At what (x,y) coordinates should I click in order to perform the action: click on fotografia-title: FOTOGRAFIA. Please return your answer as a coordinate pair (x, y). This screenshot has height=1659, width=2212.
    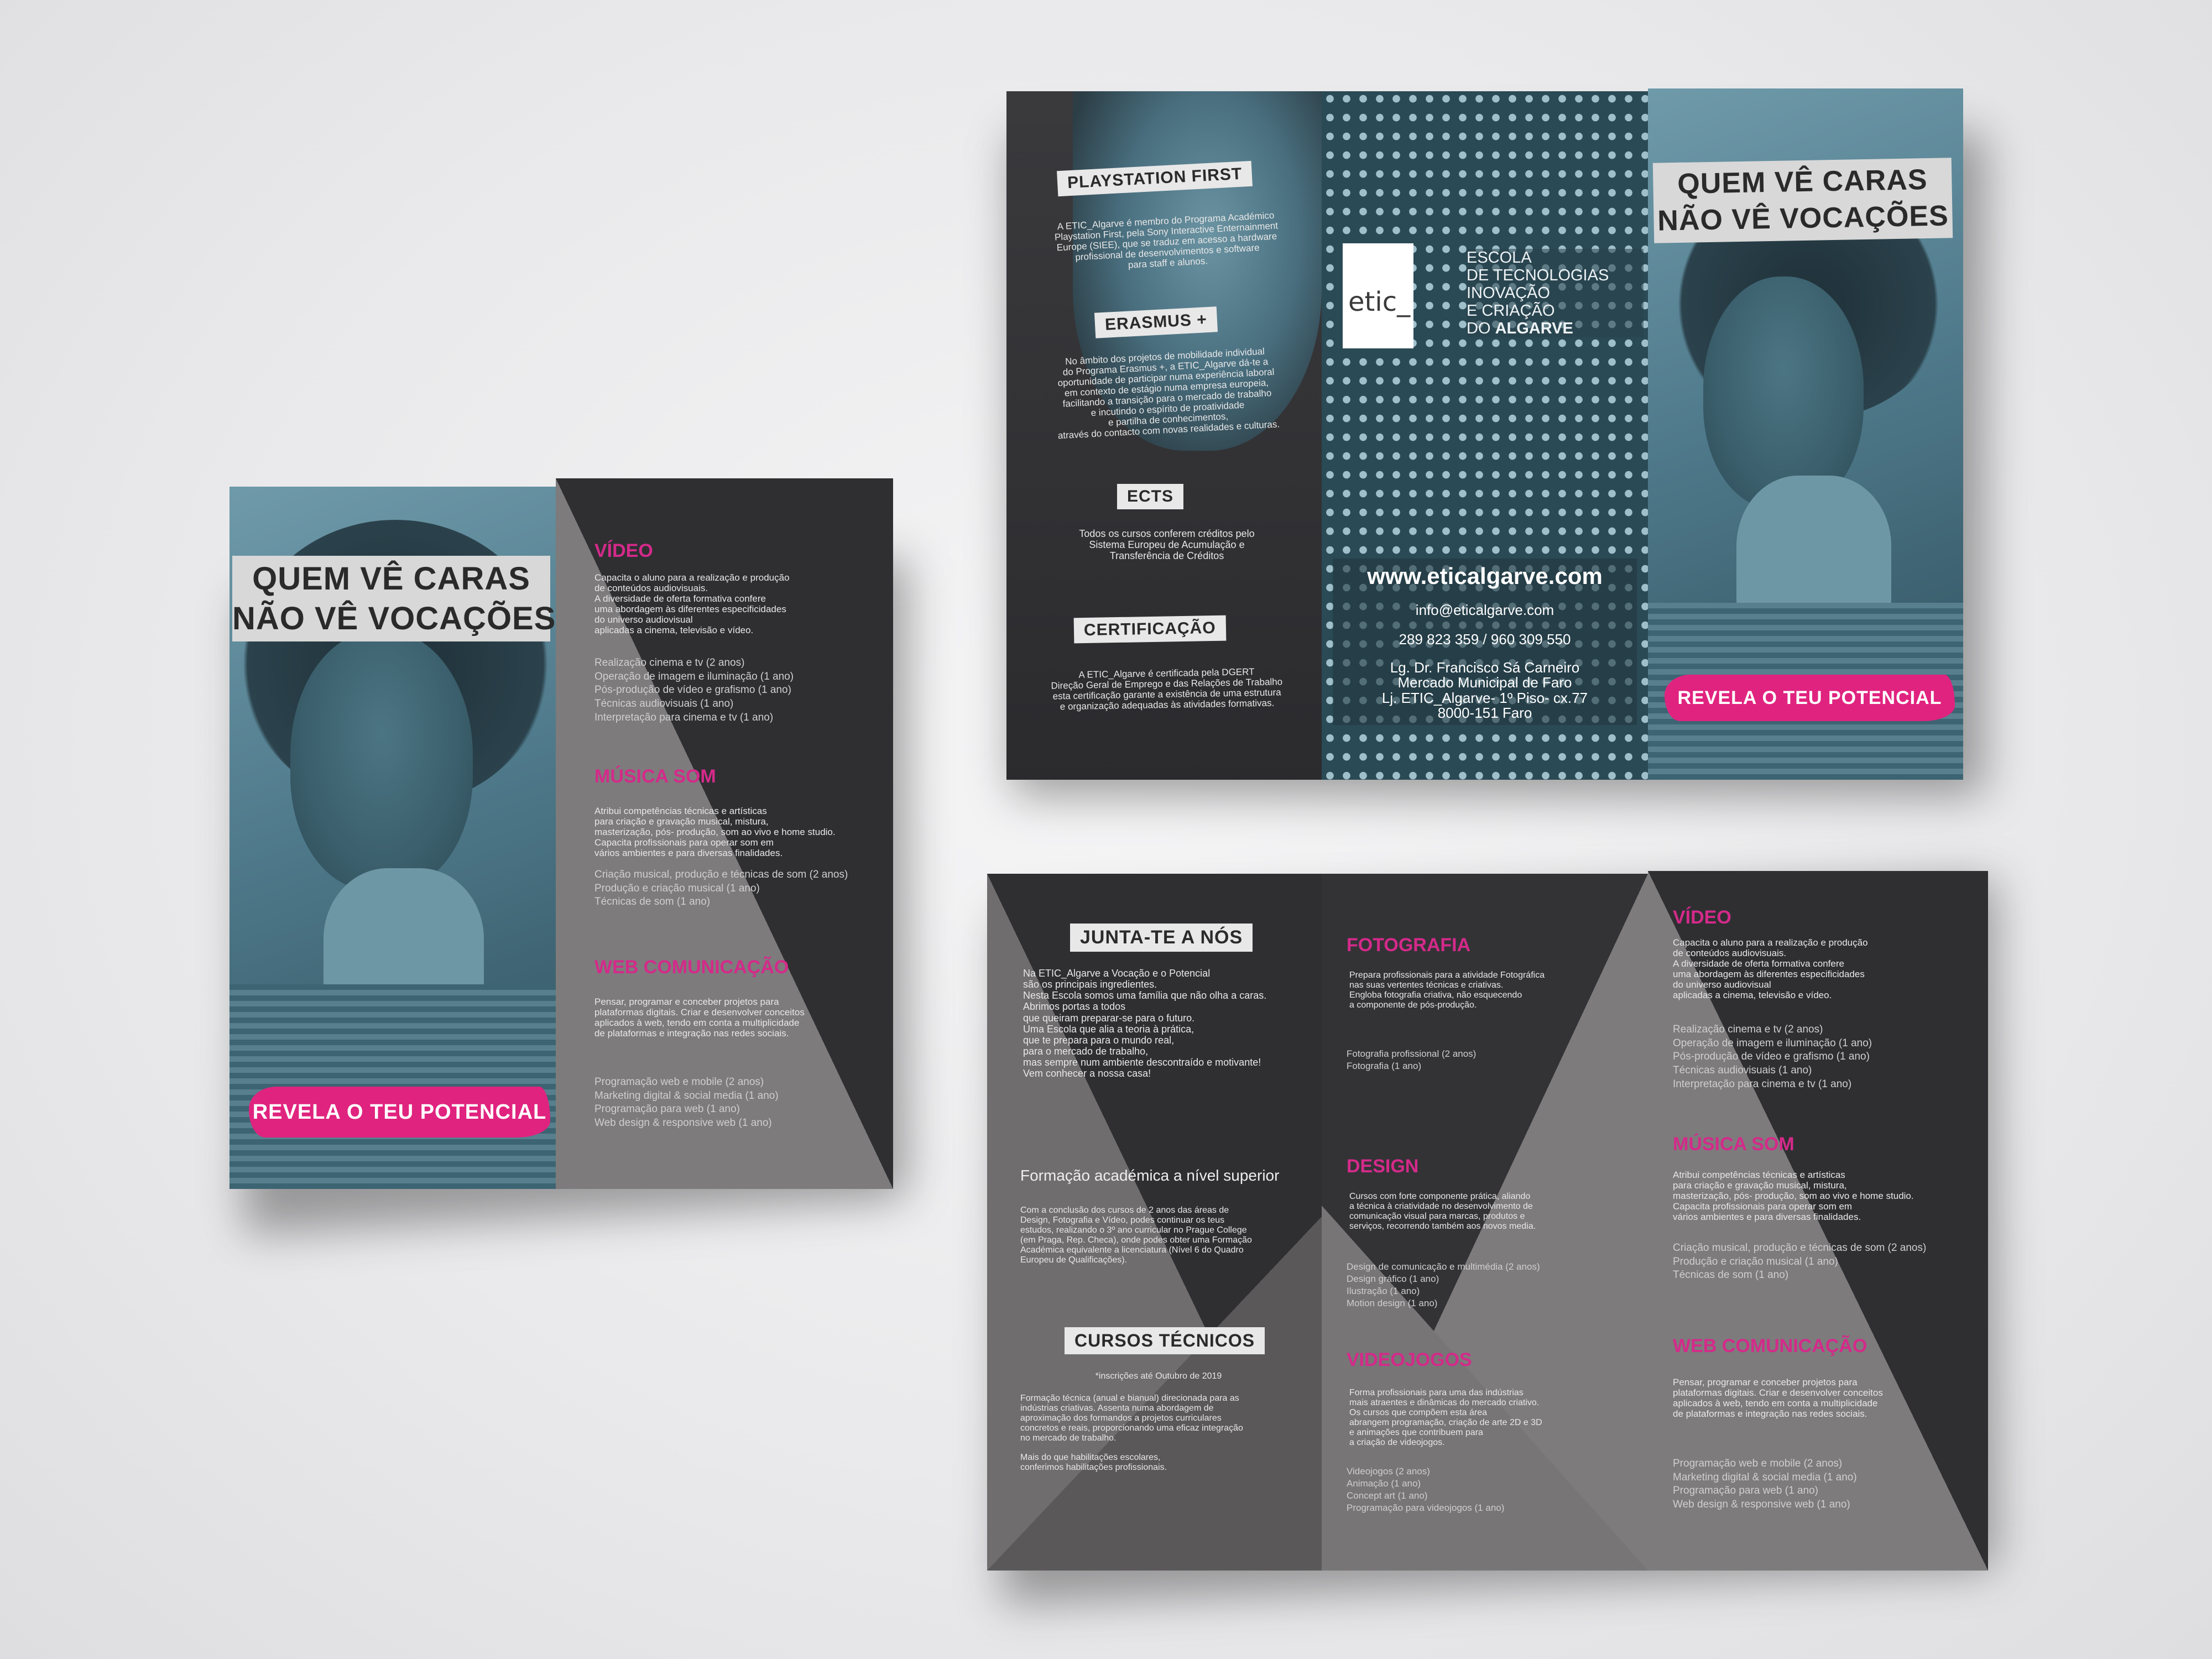
    Looking at the image, I should click on (1409, 946).